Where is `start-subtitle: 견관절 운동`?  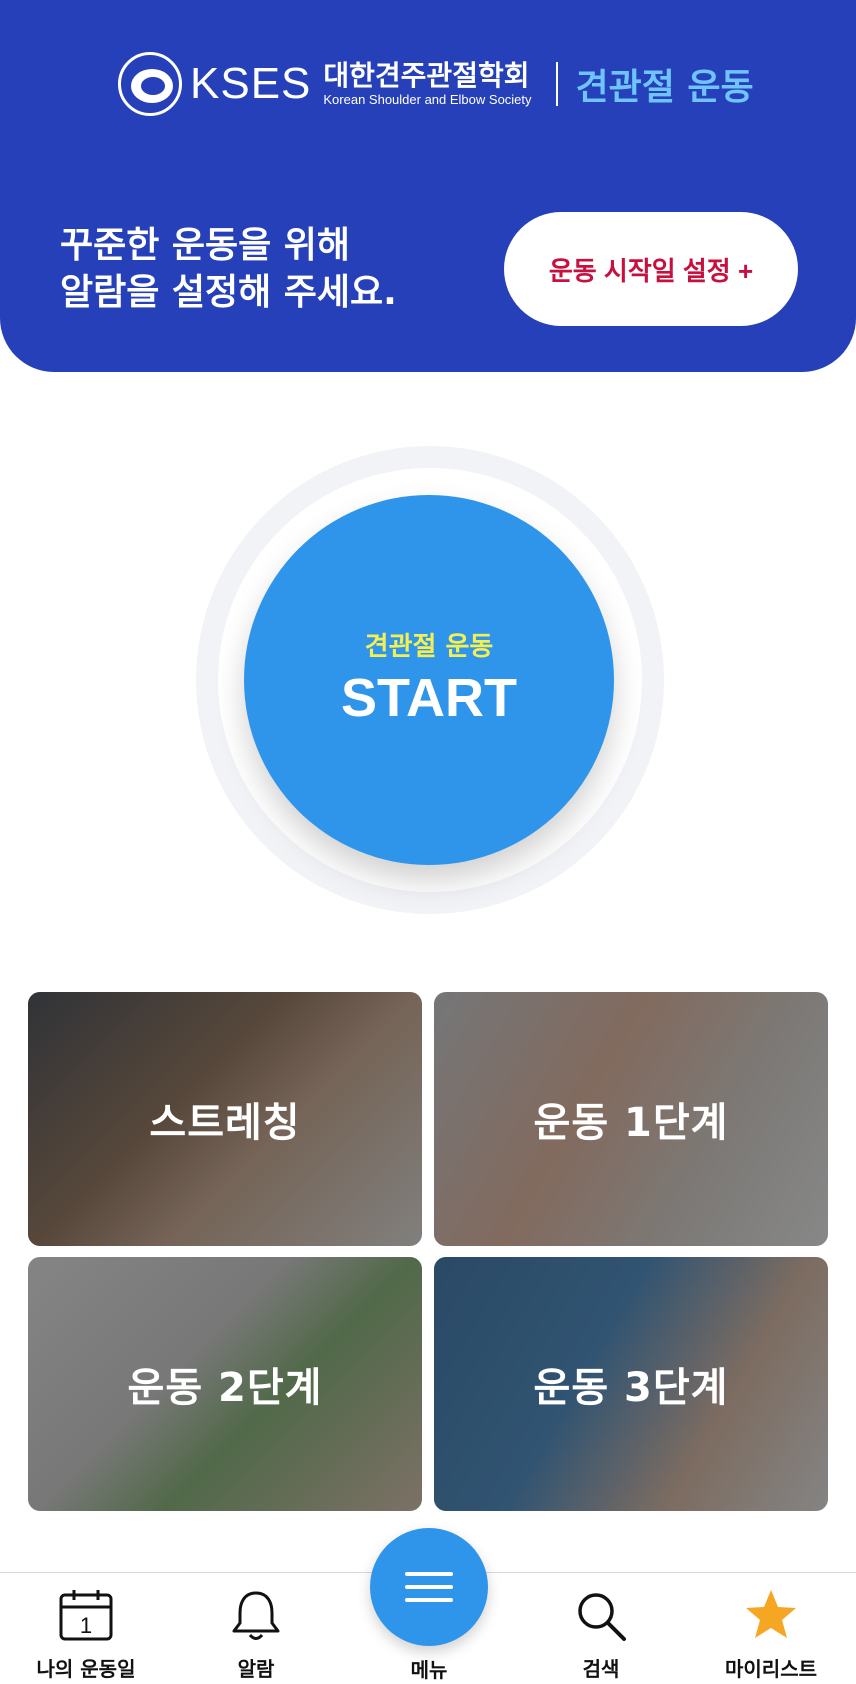
start-subtitle: 견관절 운동 is located at coordinates (429, 646).